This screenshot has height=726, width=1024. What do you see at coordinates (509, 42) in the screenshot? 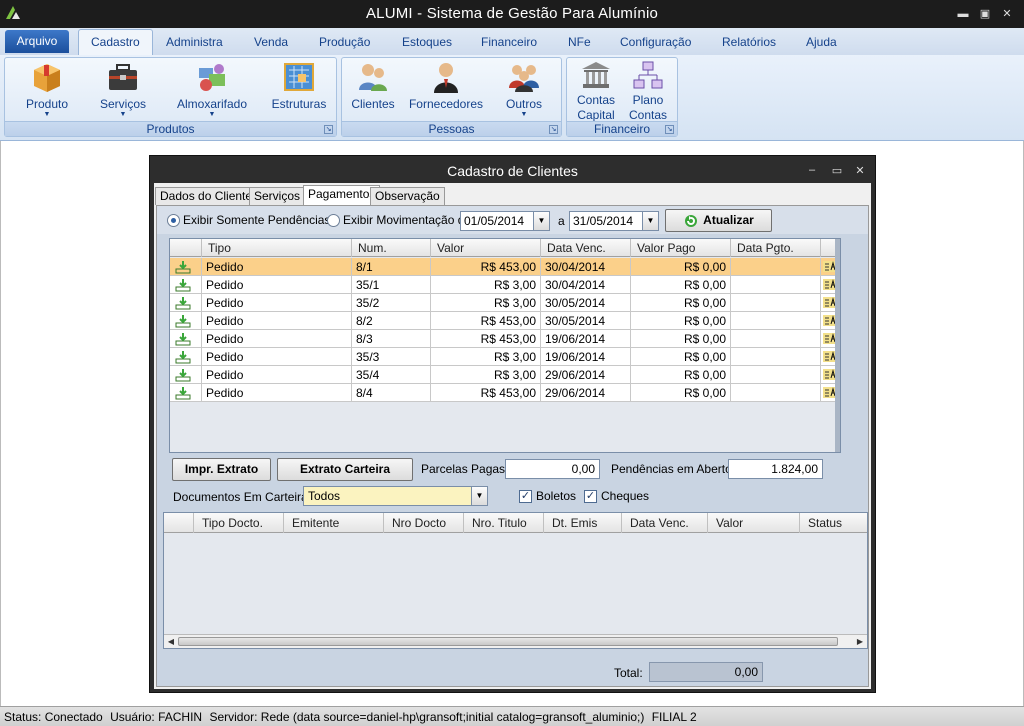
I see `tab-financeiro: Financeiro` at bounding box center [509, 42].